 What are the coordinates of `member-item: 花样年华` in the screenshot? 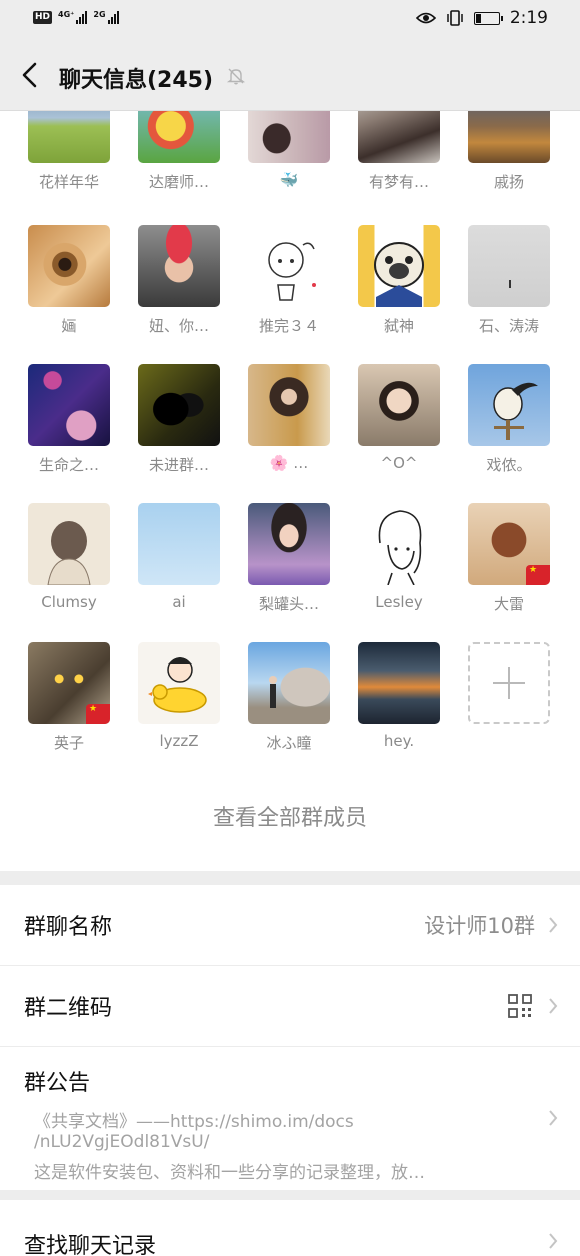 It's located at (69, 151).